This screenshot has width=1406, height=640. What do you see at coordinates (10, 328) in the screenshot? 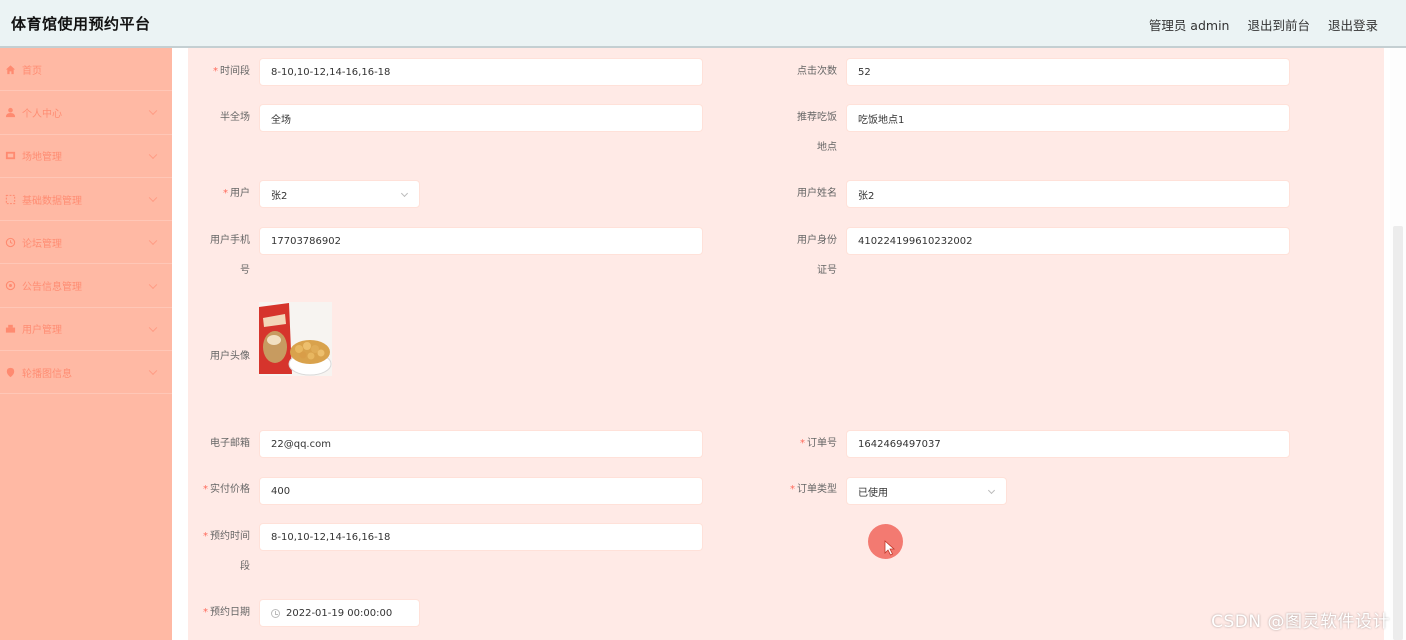
I see `users-icon` at bounding box center [10, 328].